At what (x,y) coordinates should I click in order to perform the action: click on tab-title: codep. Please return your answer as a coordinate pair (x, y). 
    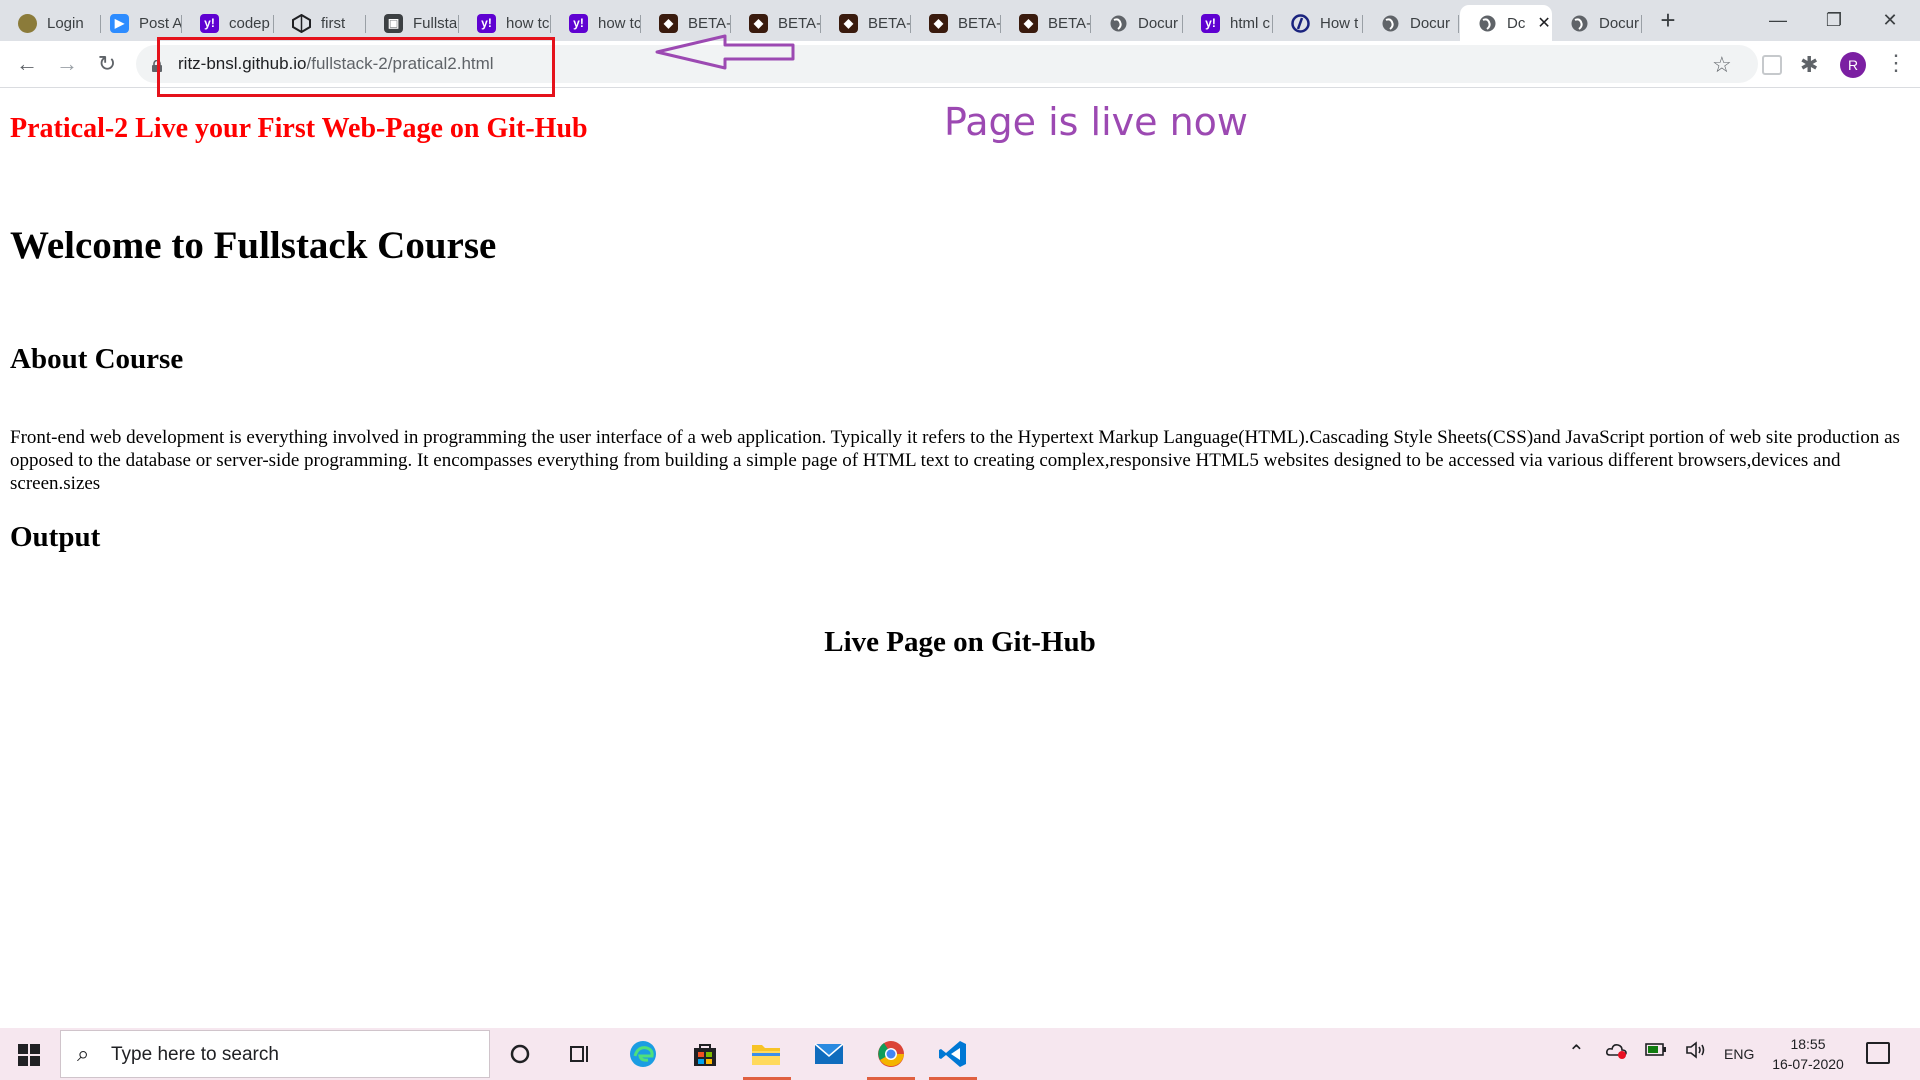
    Looking at the image, I should click on (249, 23).